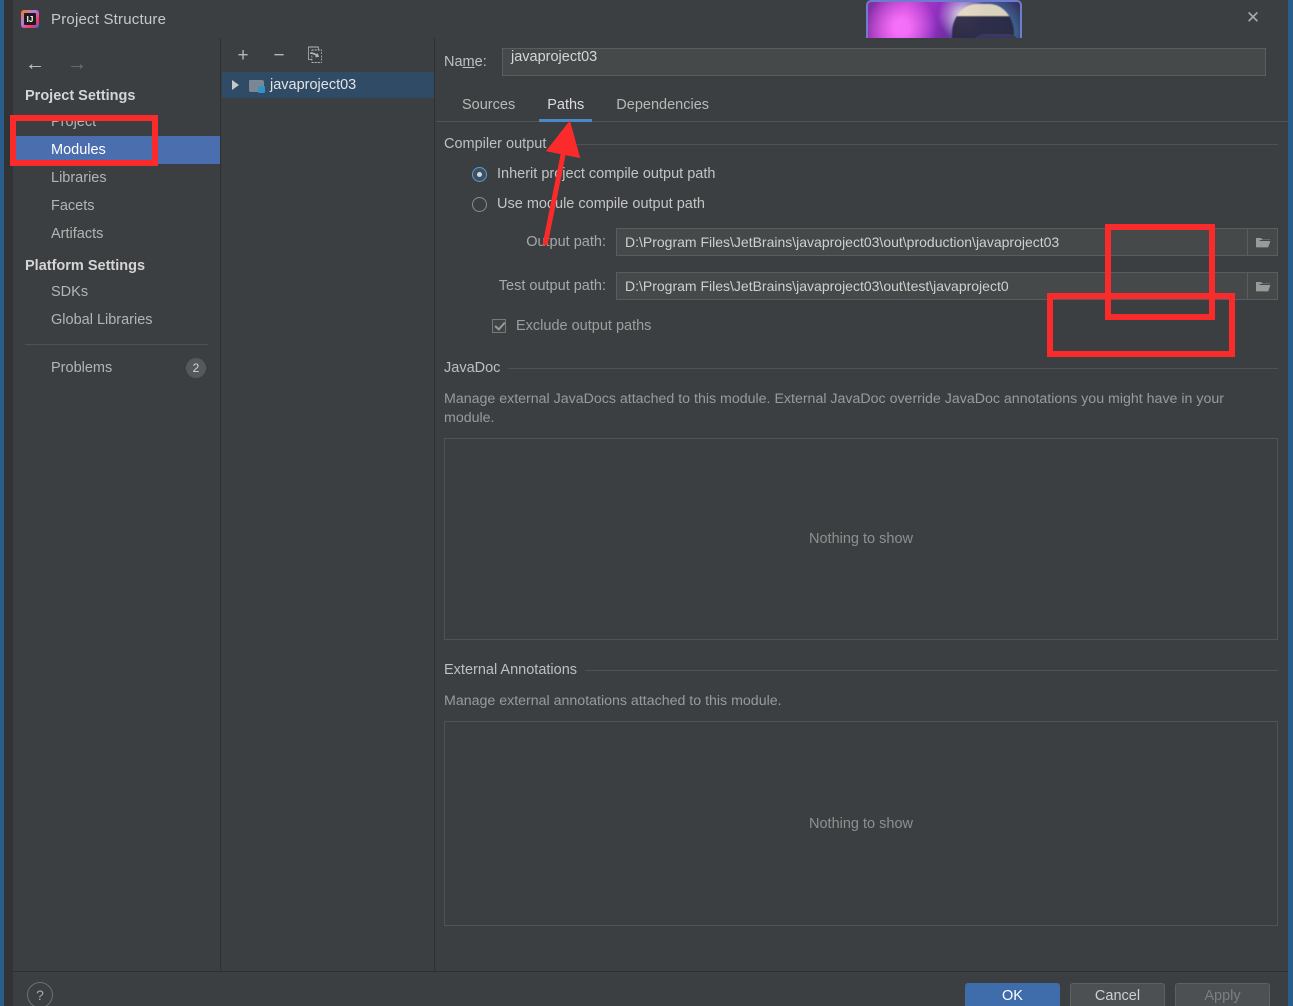 This screenshot has height=1006, width=1293. I want to click on modules-toolbar: + − ⎘, so click(328, 55).